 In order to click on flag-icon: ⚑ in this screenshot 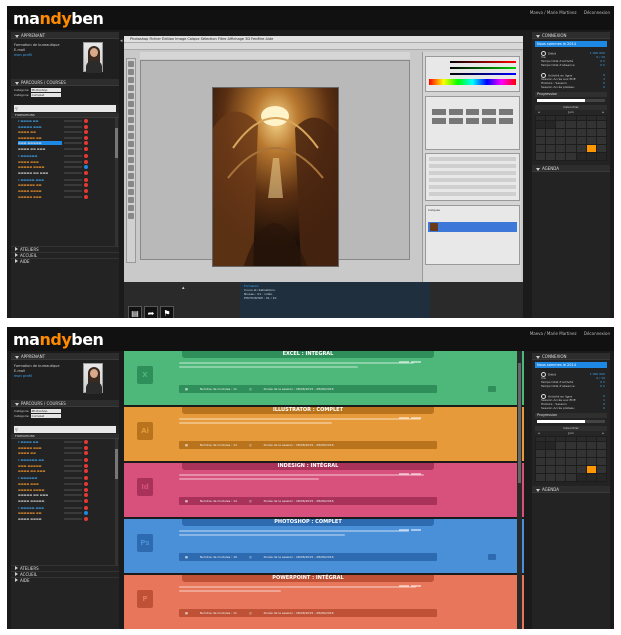, I will do `click(167, 312)`.